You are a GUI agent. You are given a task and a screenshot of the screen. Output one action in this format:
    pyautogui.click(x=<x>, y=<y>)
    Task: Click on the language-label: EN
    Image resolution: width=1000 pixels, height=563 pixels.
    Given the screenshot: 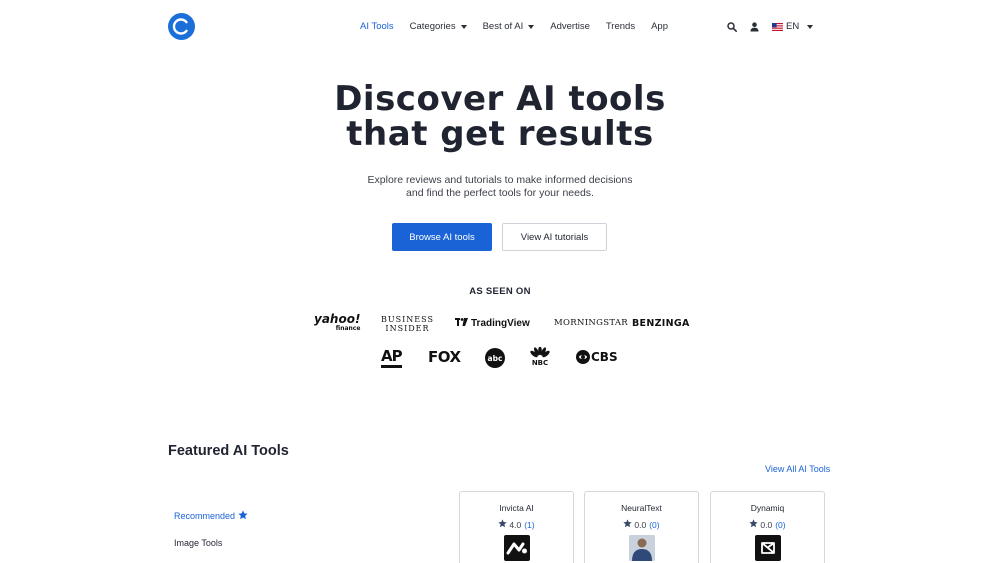 What is the action you would take?
    pyautogui.click(x=793, y=26)
    